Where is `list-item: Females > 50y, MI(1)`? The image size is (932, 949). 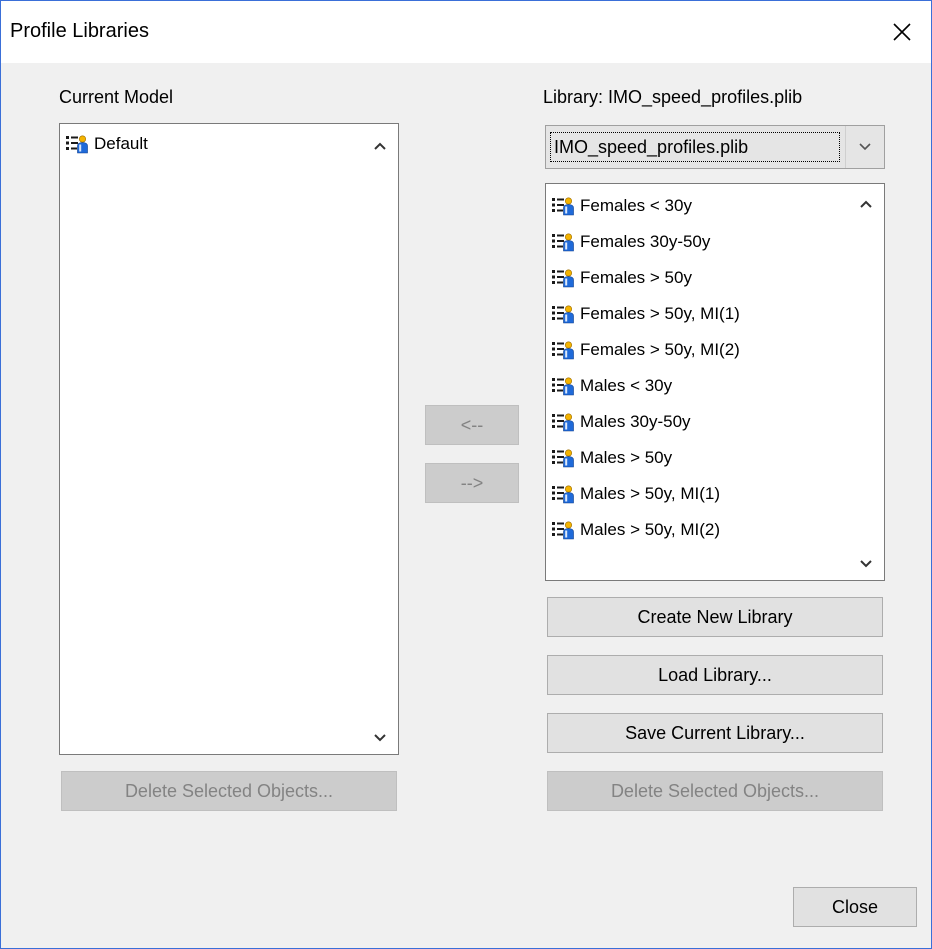
list-item: Females > 50y, MI(1) is located at coordinates (646, 314).